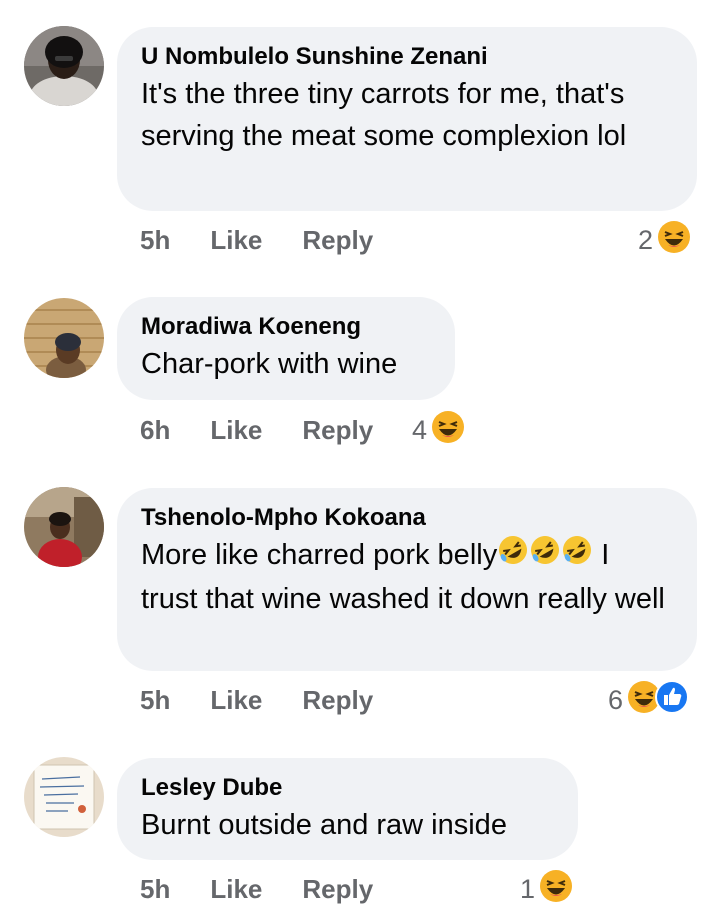  Describe the element at coordinates (324, 825) in the screenshot. I see `comment-text: Burnt outside and raw inside` at that location.